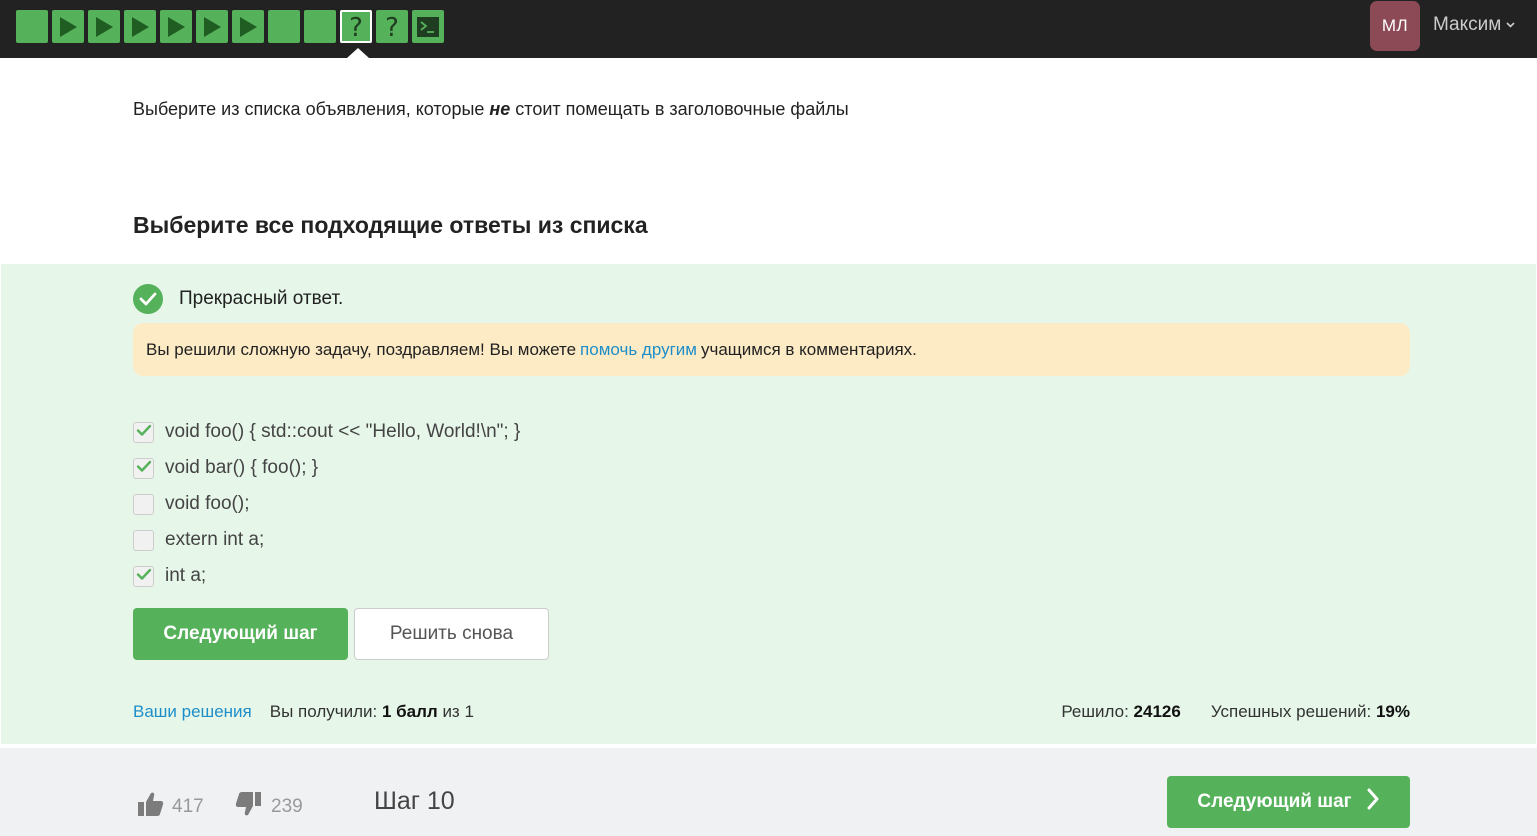 This screenshot has width=1537, height=836. Describe the element at coordinates (188, 806) in the screenshot. I see `likes-count: 417` at that location.